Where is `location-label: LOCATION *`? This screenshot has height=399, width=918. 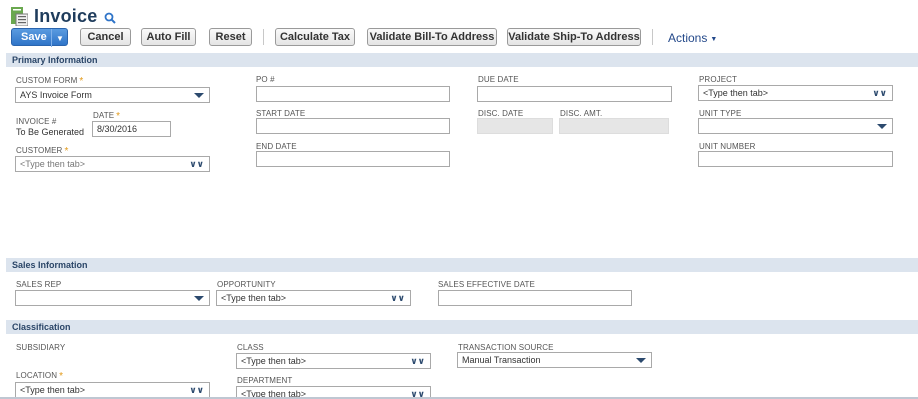 location-label: LOCATION * is located at coordinates (40, 376).